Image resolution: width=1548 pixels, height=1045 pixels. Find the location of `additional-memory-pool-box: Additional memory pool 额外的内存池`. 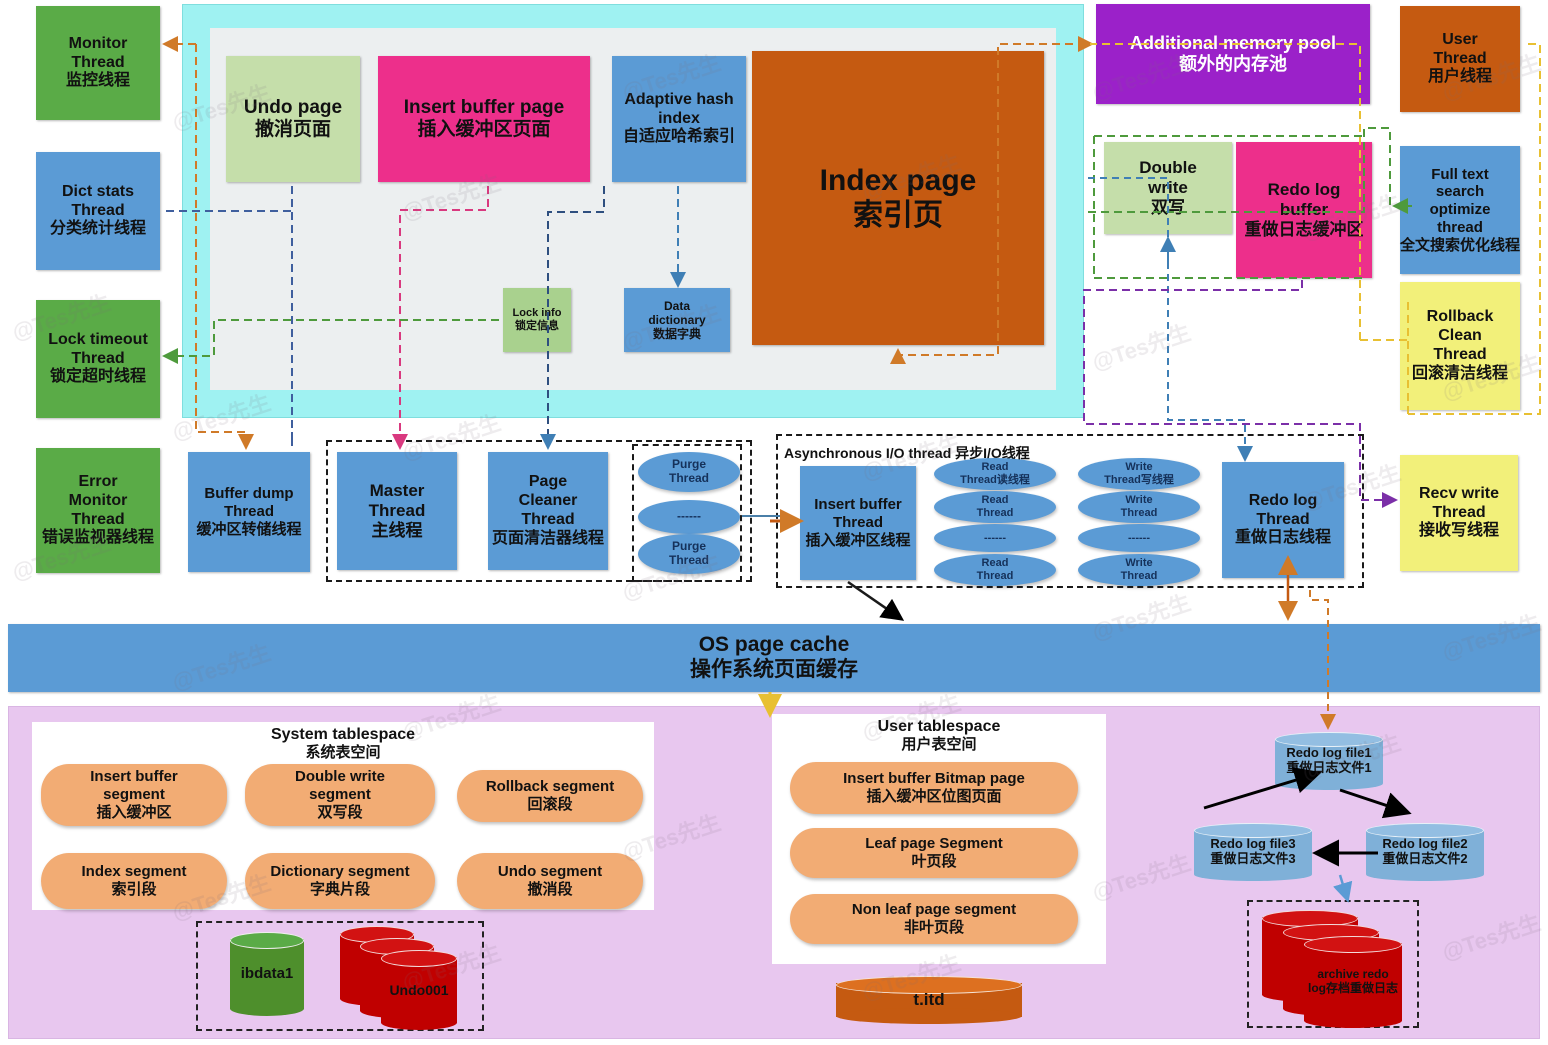

additional-memory-pool-box: Additional memory pool 额外的内存池 is located at coordinates (1233, 54).